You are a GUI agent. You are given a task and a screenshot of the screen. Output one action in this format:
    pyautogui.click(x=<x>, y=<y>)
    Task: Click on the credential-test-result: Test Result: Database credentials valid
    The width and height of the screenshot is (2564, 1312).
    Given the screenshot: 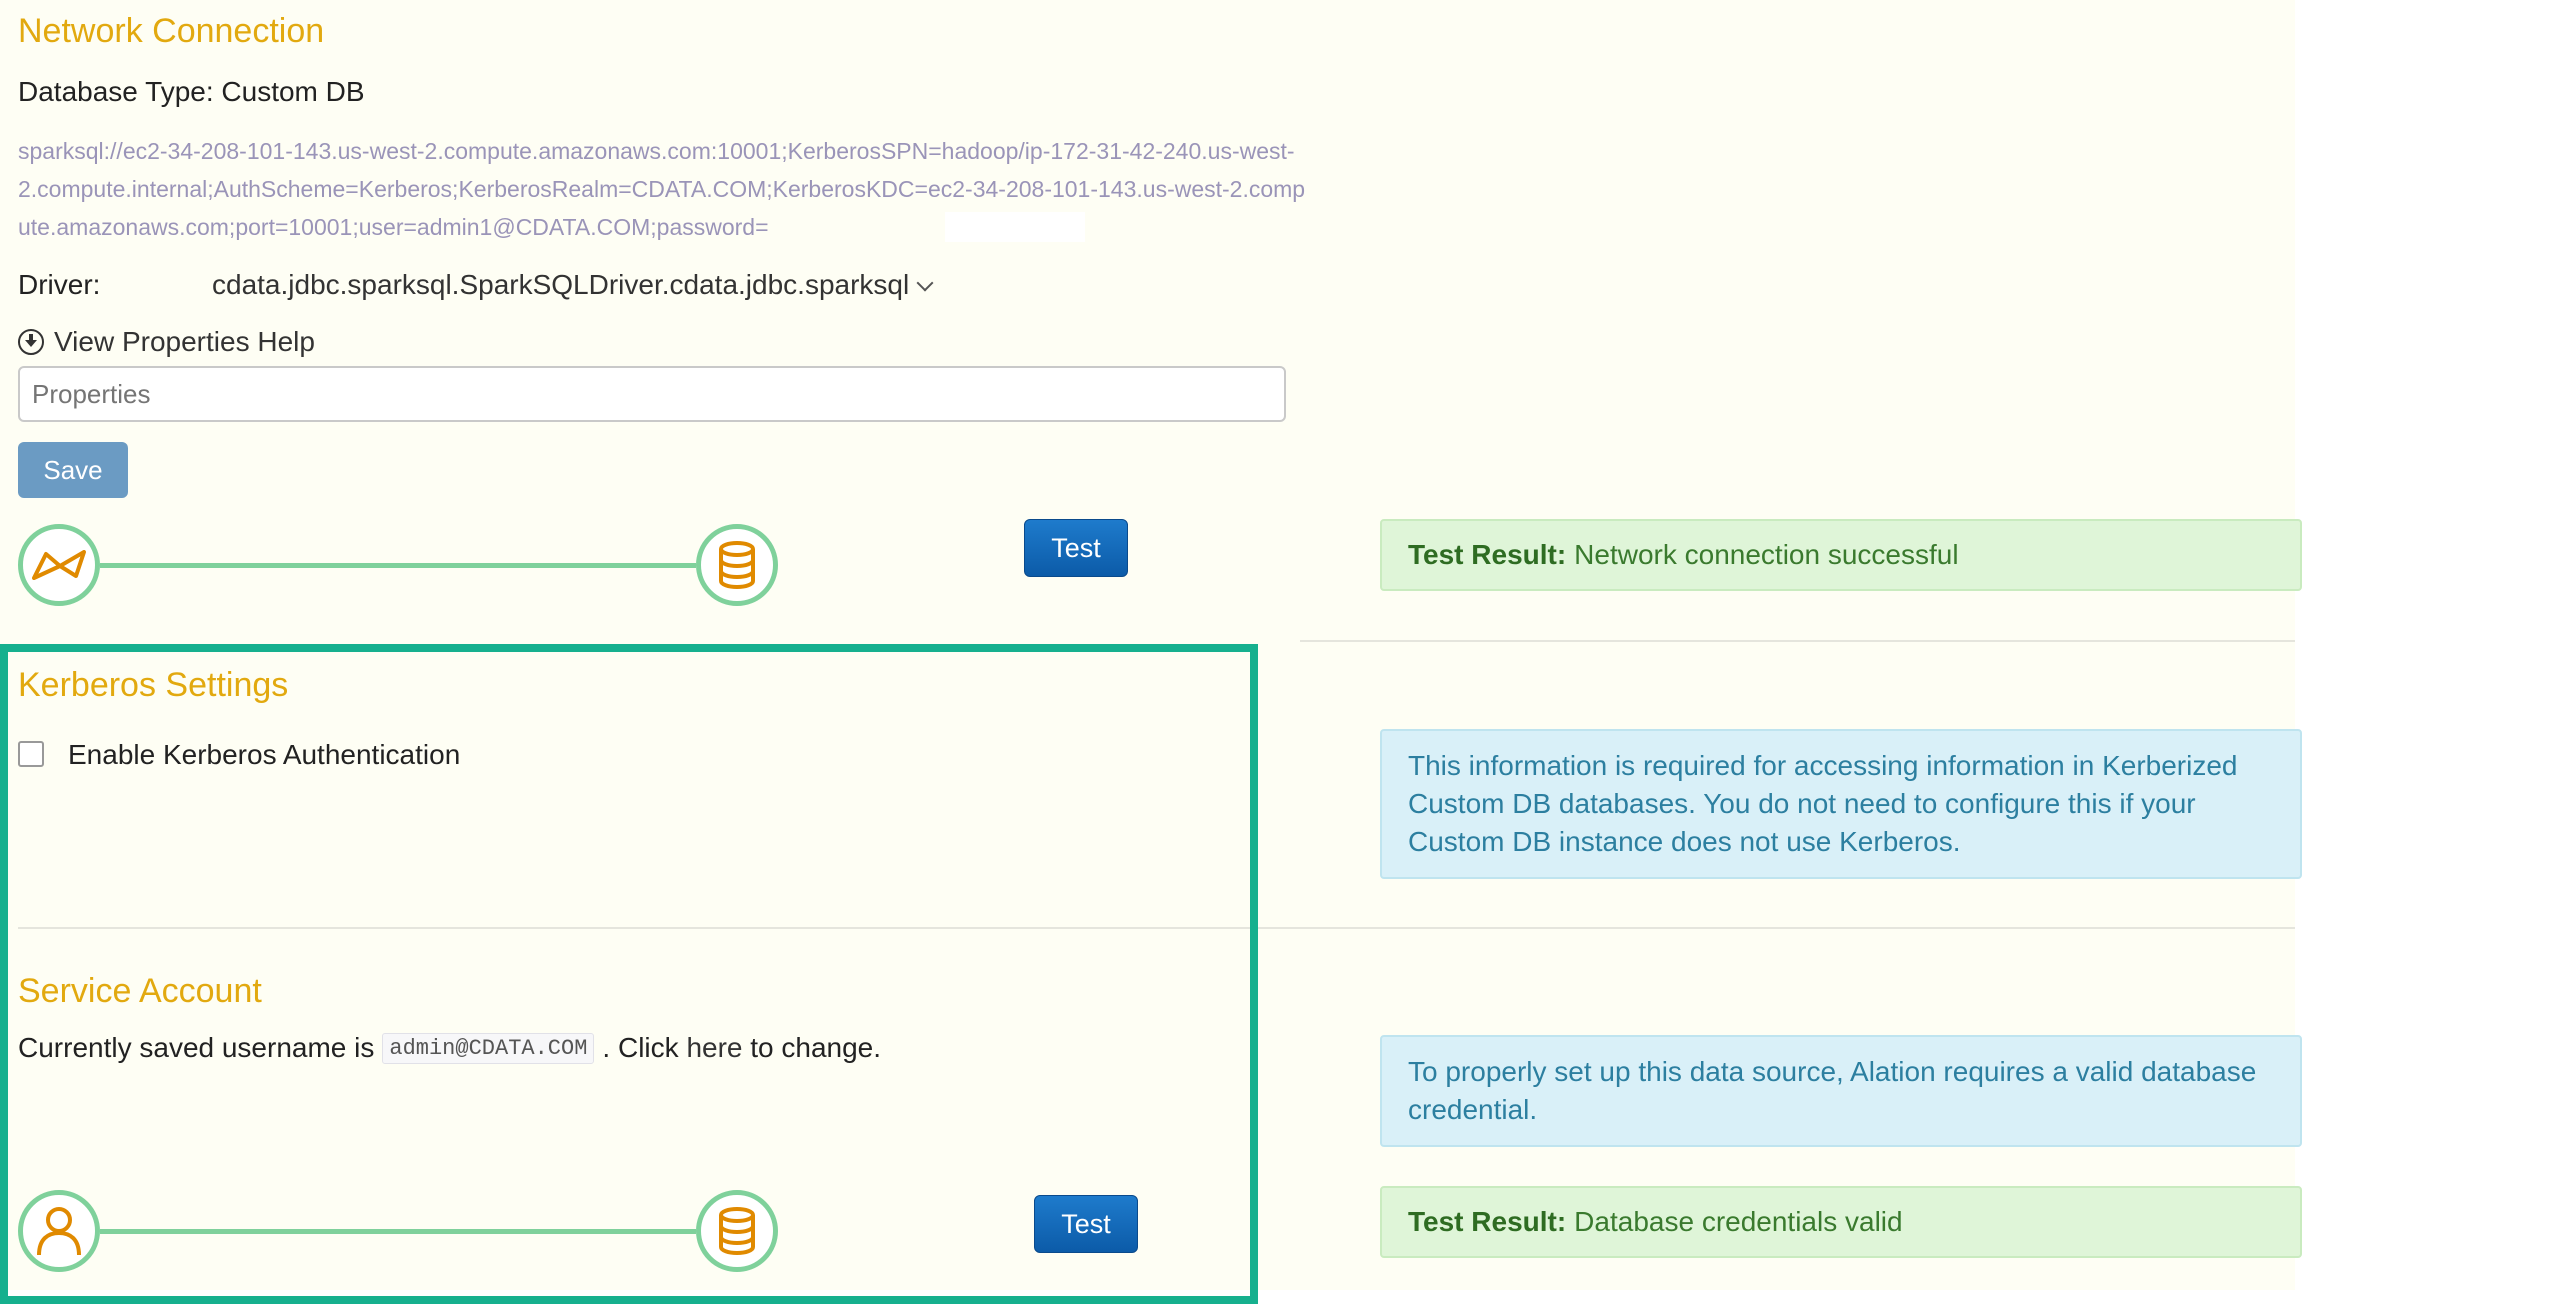 What is the action you would take?
    pyautogui.click(x=1841, y=1222)
    